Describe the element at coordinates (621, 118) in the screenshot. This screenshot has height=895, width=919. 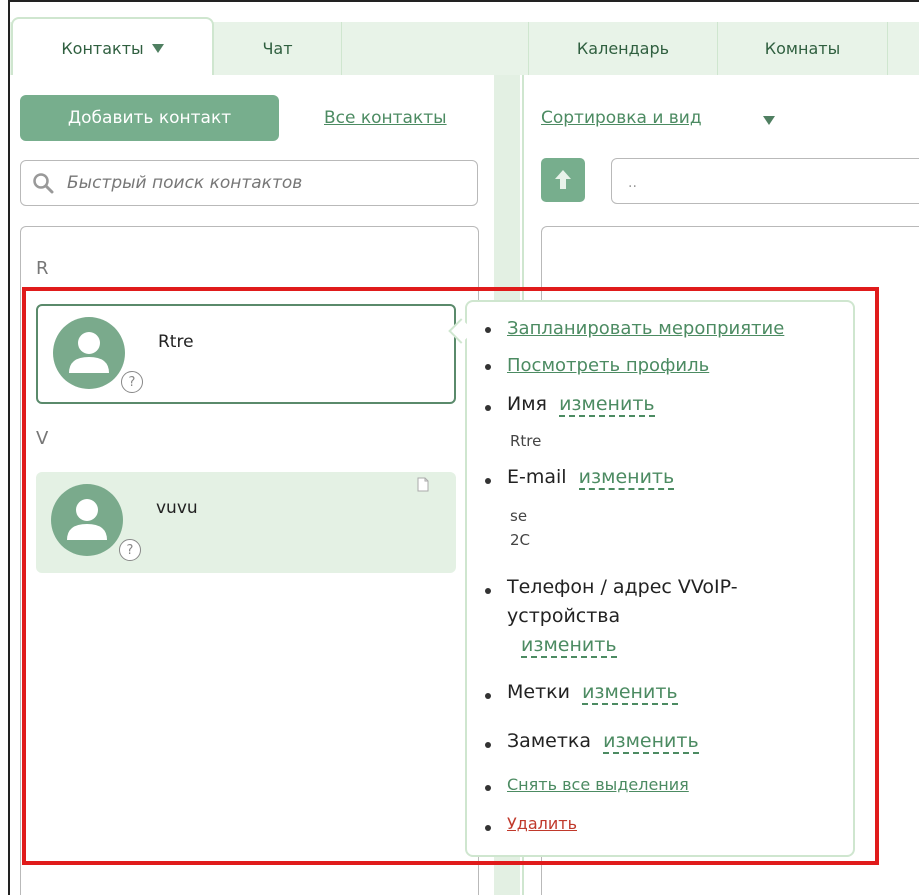
I see `sort-view-link: Сортировка и вид` at that location.